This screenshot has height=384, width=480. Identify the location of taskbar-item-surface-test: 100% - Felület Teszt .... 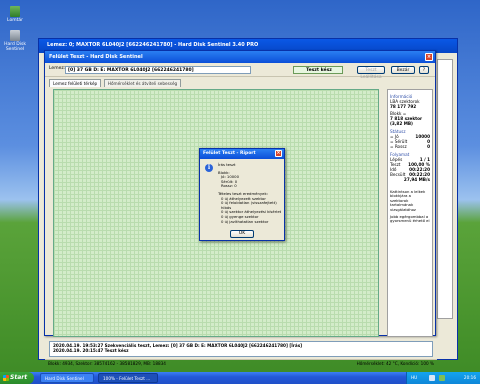
(128, 378).